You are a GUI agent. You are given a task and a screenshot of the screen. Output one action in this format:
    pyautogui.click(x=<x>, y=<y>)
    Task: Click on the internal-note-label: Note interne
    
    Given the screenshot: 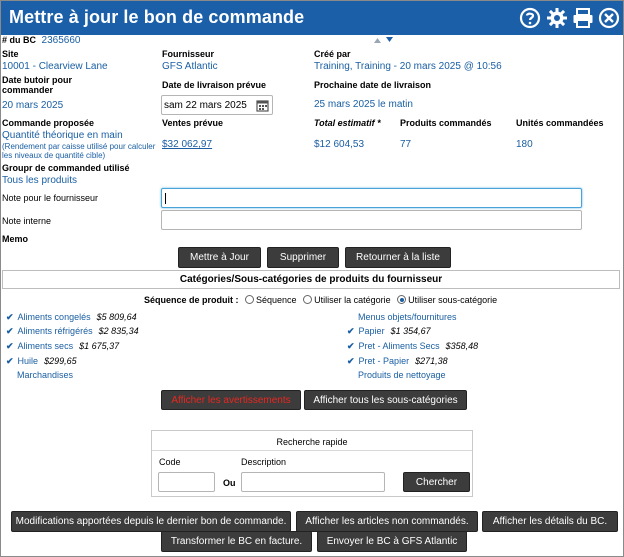 What is the action you would take?
    pyautogui.click(x=27, y=221)
    